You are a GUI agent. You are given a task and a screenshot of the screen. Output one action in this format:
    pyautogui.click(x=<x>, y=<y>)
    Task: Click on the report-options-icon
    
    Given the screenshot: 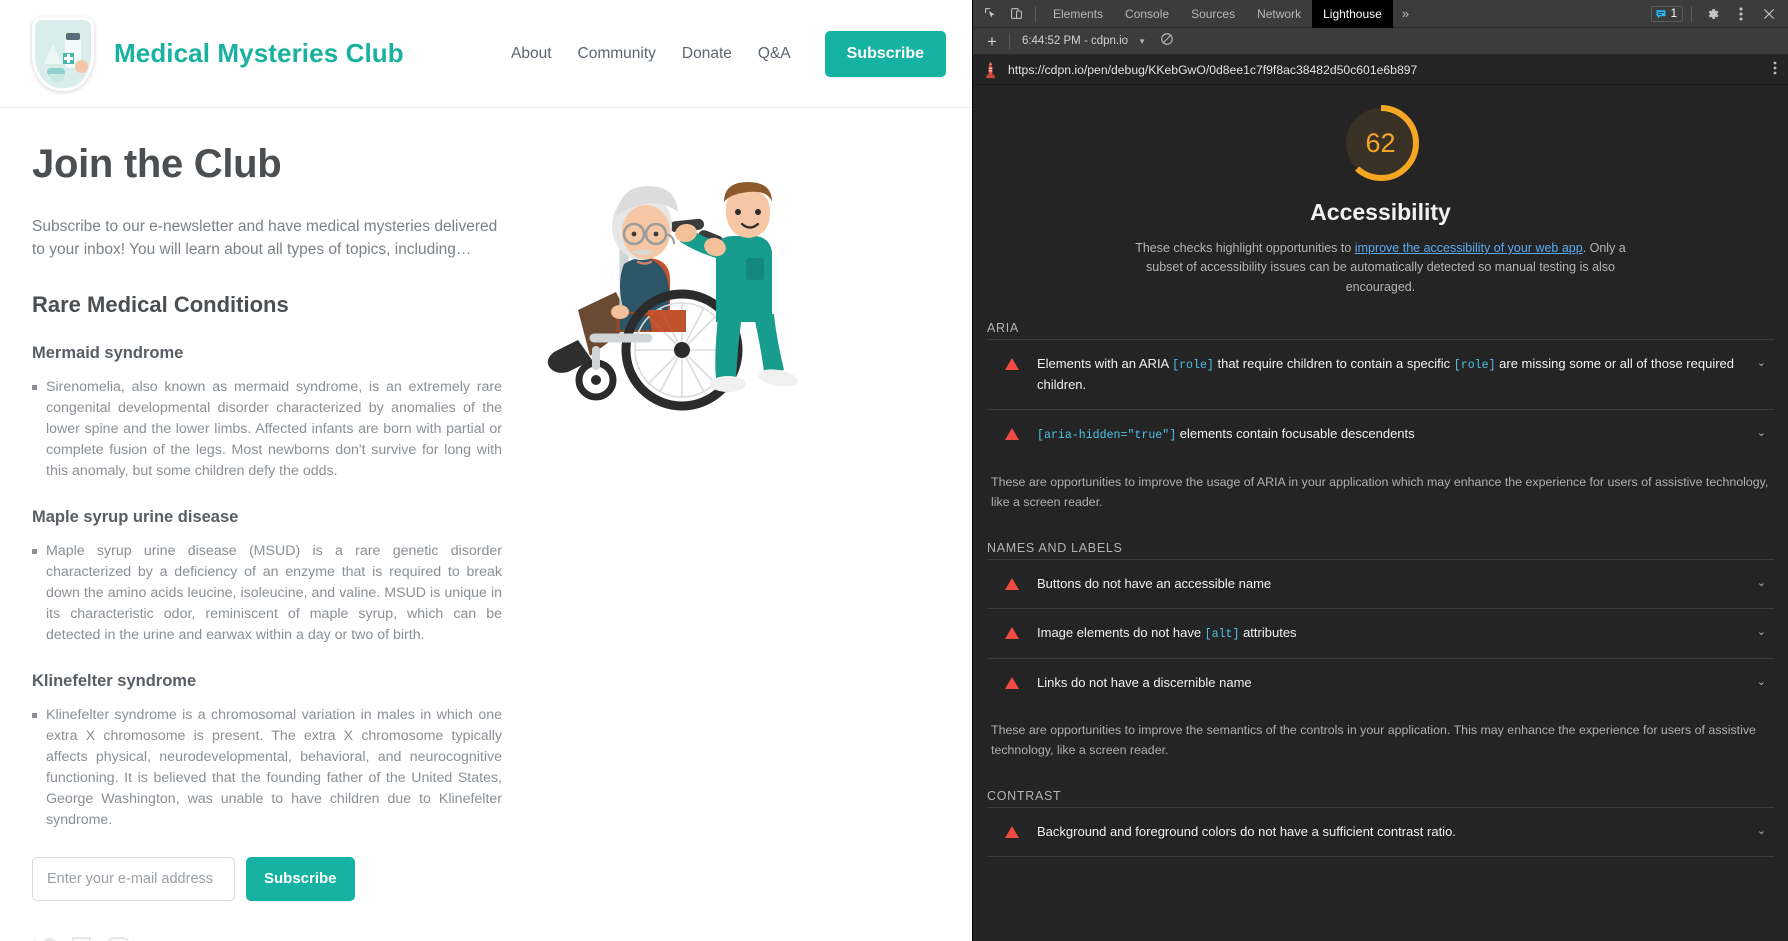 What is the action you would take?
    pyautogui.click(x=1775, y=69)
    